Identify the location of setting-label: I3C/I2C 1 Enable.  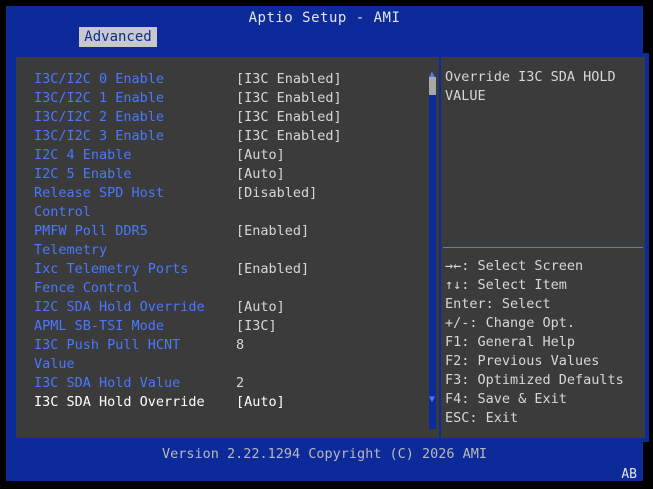
(99, 98).